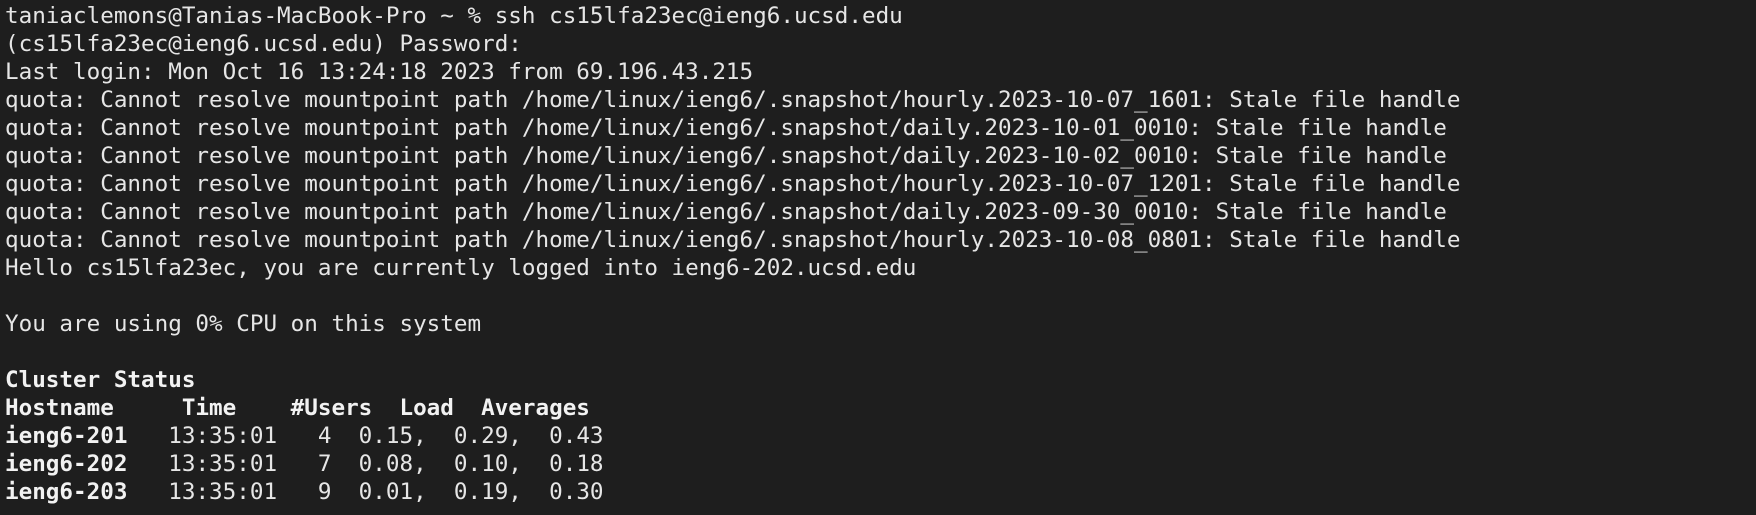  Describe the element at coordinates (880, 492) in the screenshot. I see `cluster-row: ieng6-203 13:35:01 9 0.01, 0.19, 0.30` at that location.